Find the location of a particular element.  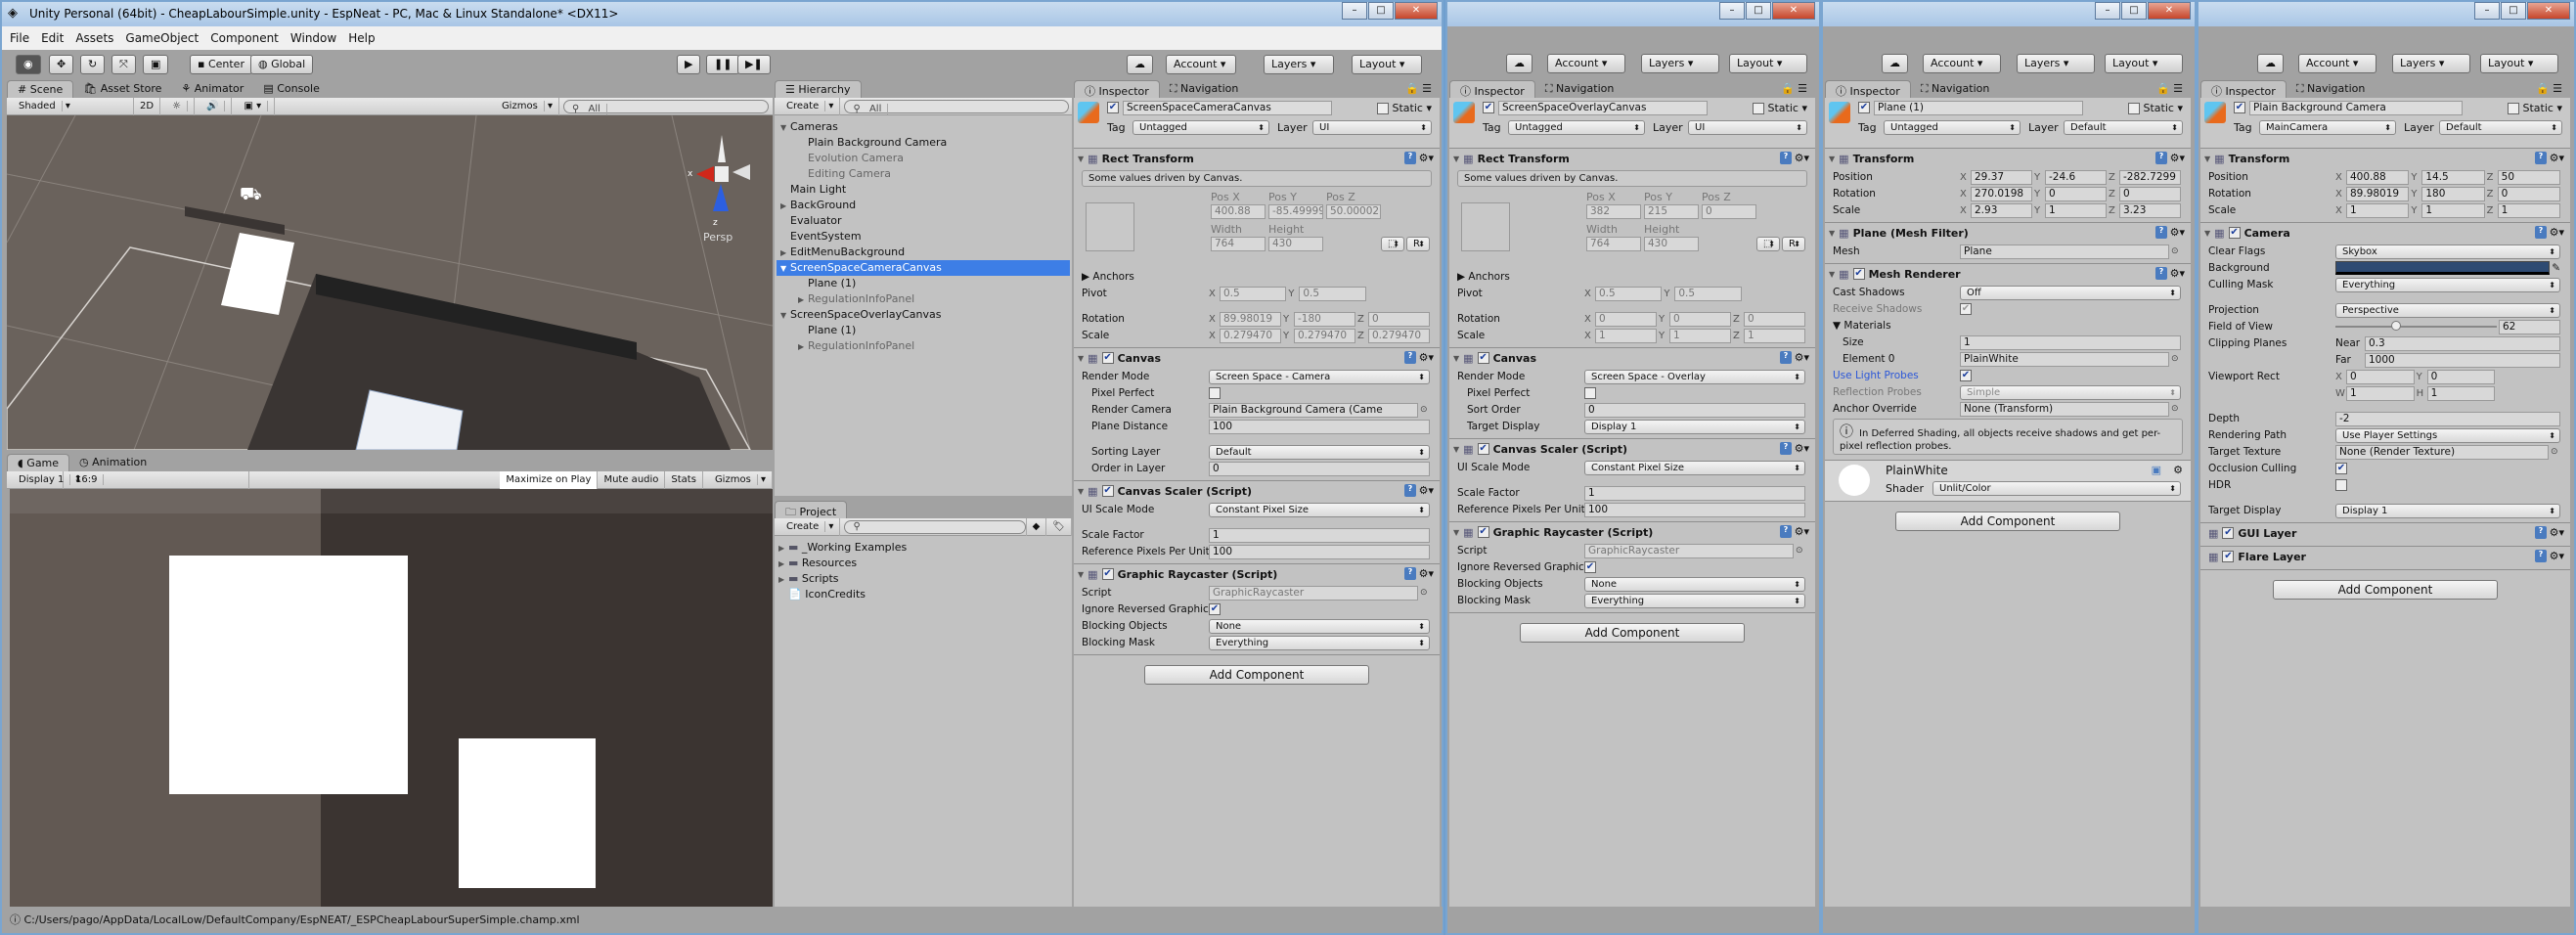

view-hand-tool: ◉ is located at coordinates (29, 64).